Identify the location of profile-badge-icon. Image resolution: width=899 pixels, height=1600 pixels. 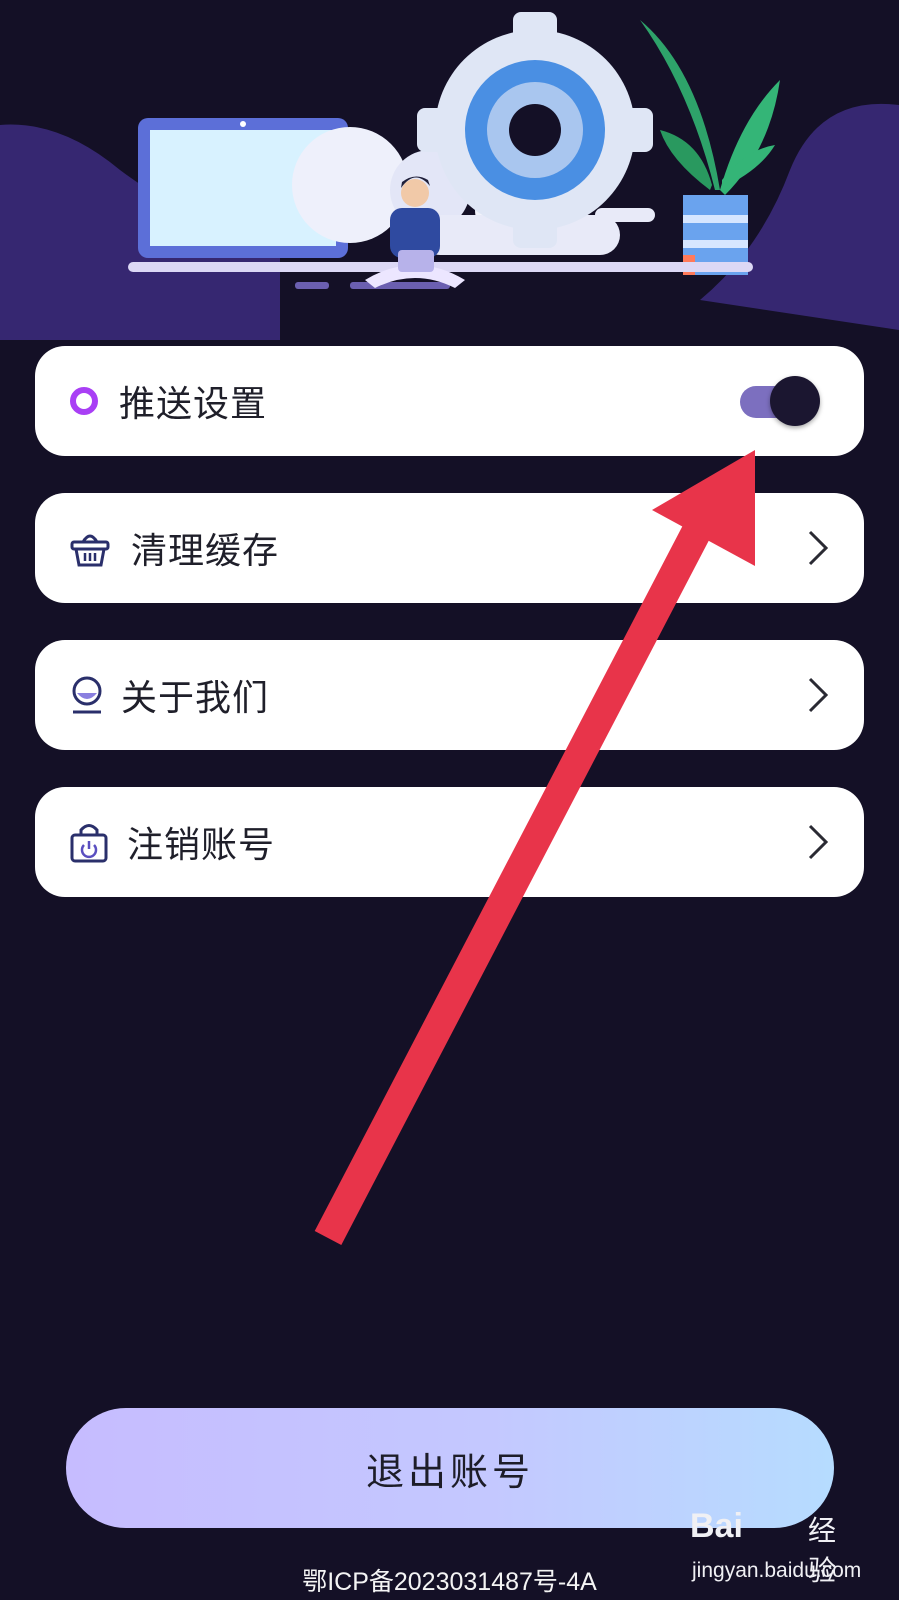
(87, 695).